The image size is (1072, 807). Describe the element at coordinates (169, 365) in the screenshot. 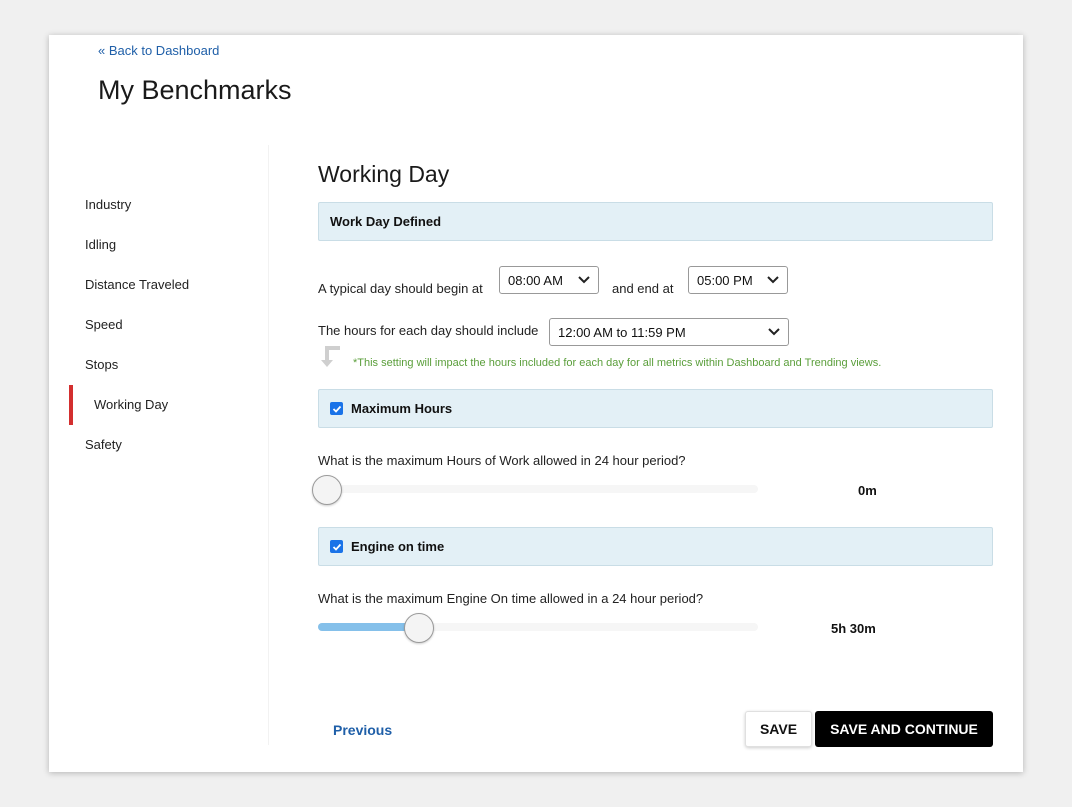

I see `sidebar-item-stops: Stops` at that location.